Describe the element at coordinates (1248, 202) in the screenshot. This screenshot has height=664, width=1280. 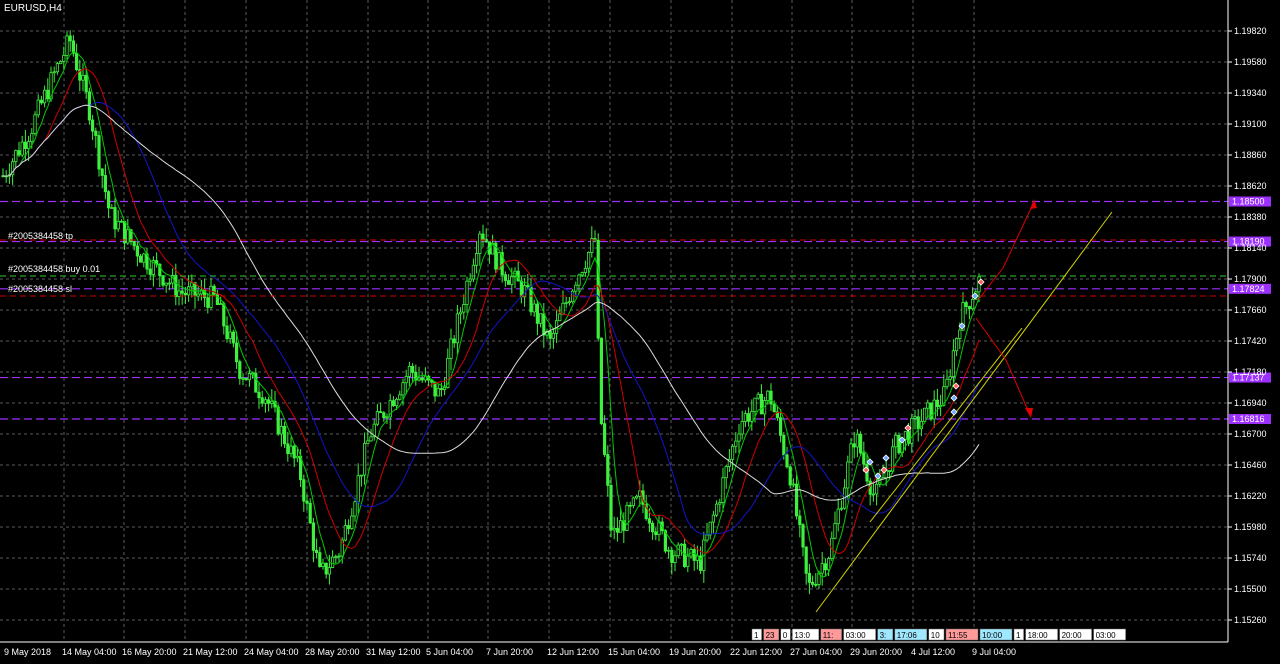
I see `level-1-price-text: 1.18500` at that location.